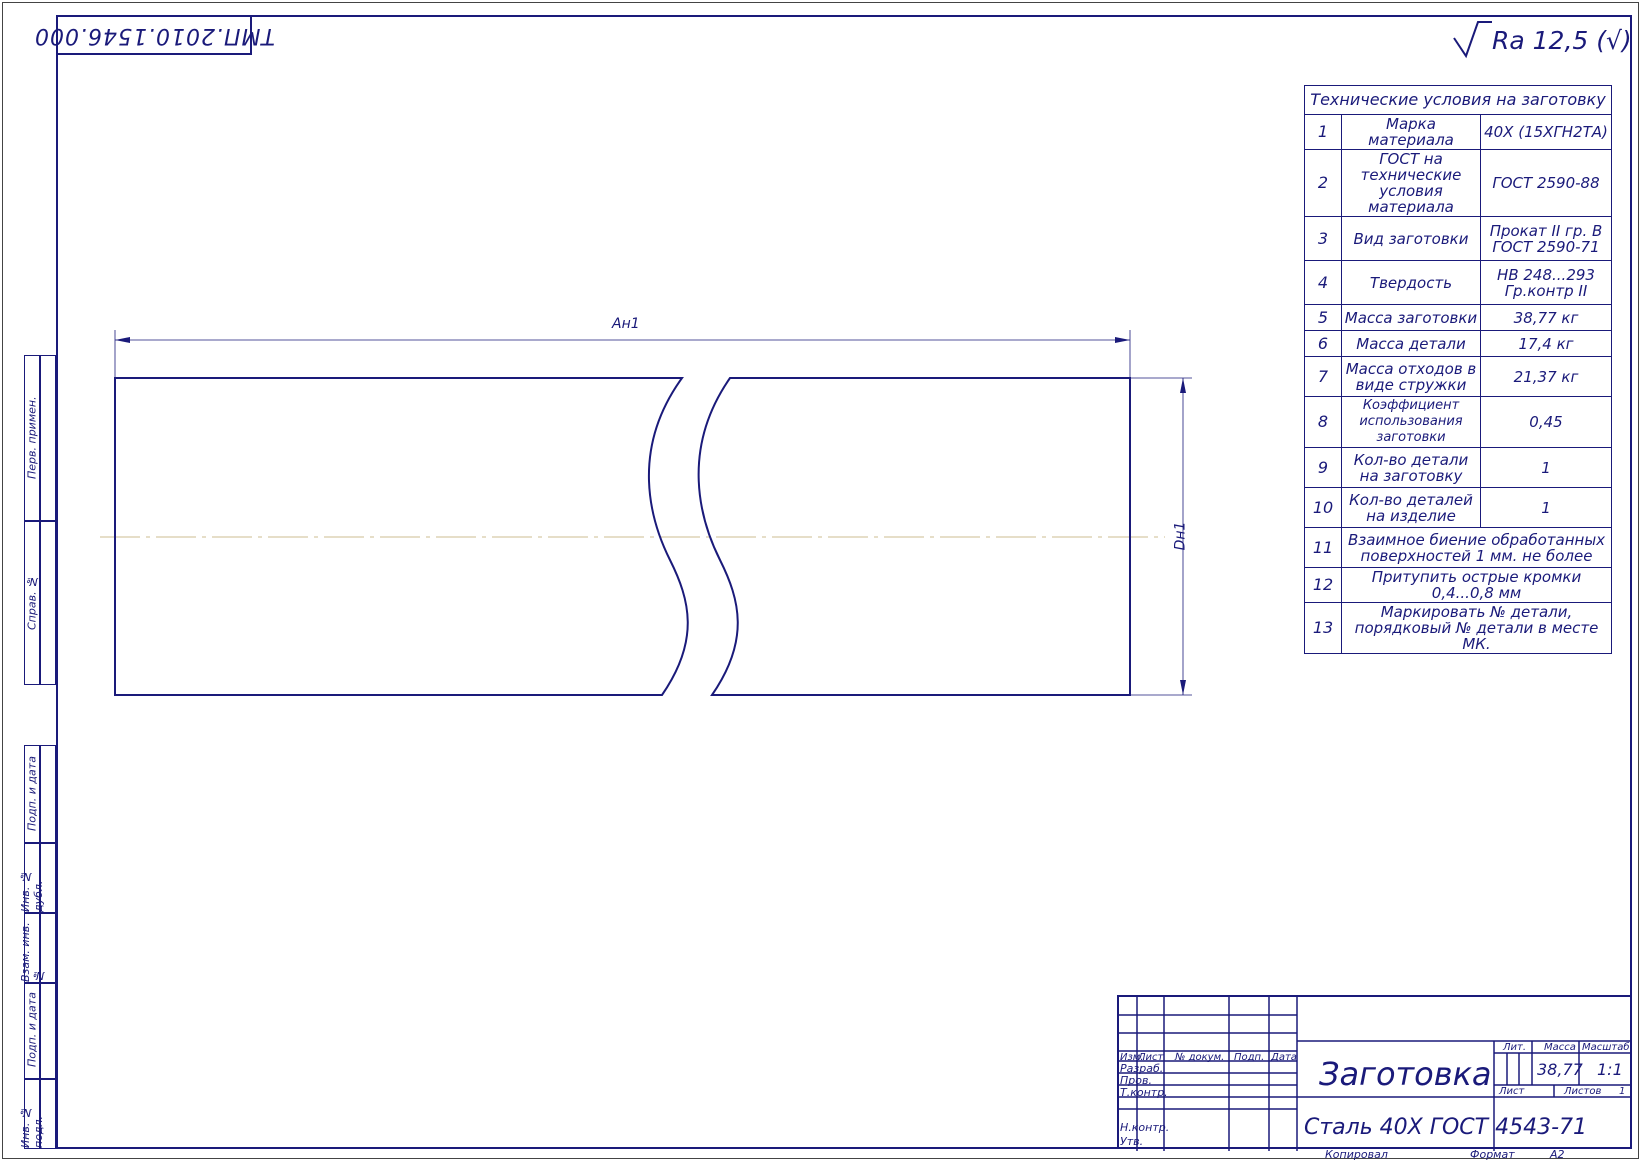 The width and height of the screenshot is (1643, 1162). What do you see at coordinates (32, 602) in the screenshot?
I see `side-label: Справ. №` at bounding box center [32, 602].